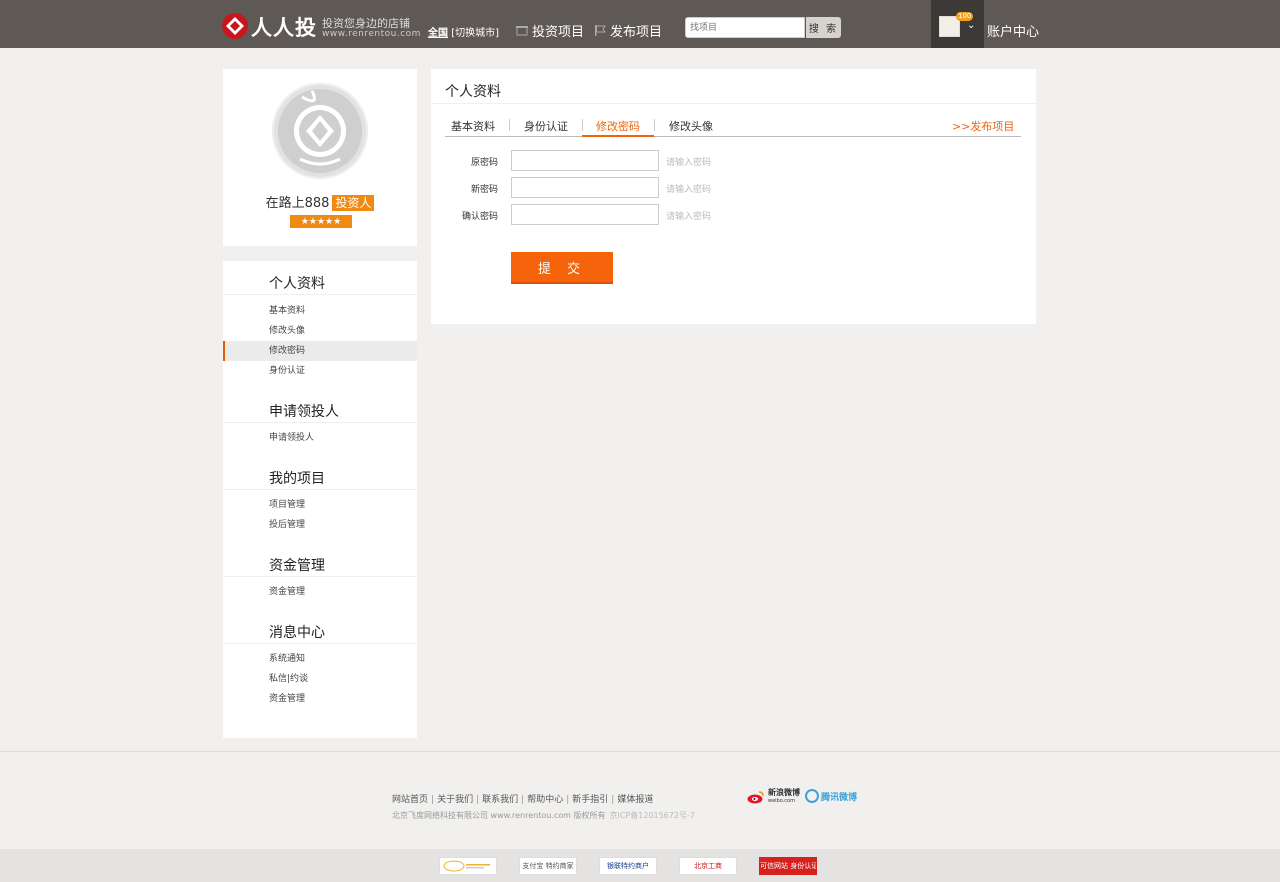  I want to click on cert-badge-alipay: 支付宝 特约商家, so click(548, 866).